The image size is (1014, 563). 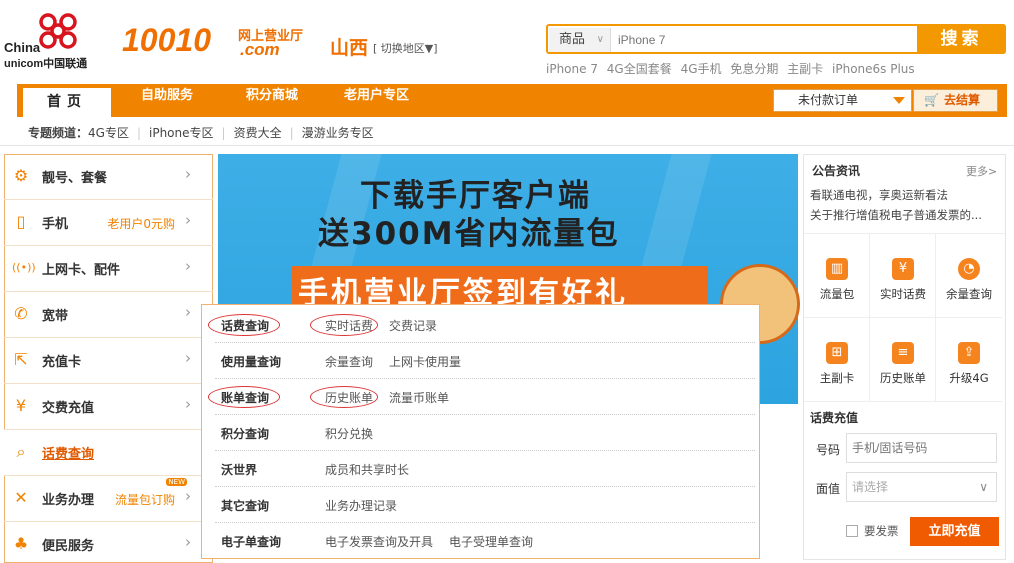 I want to click on menu-label: 手机, so click(x=55, y=224).